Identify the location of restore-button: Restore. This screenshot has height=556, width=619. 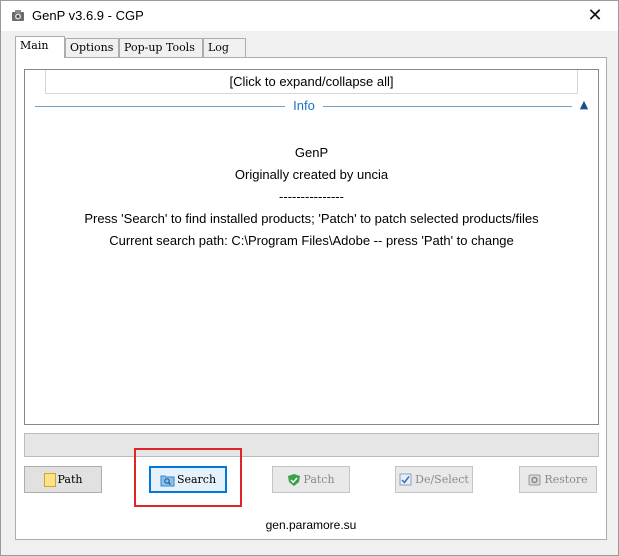
(558, 479).